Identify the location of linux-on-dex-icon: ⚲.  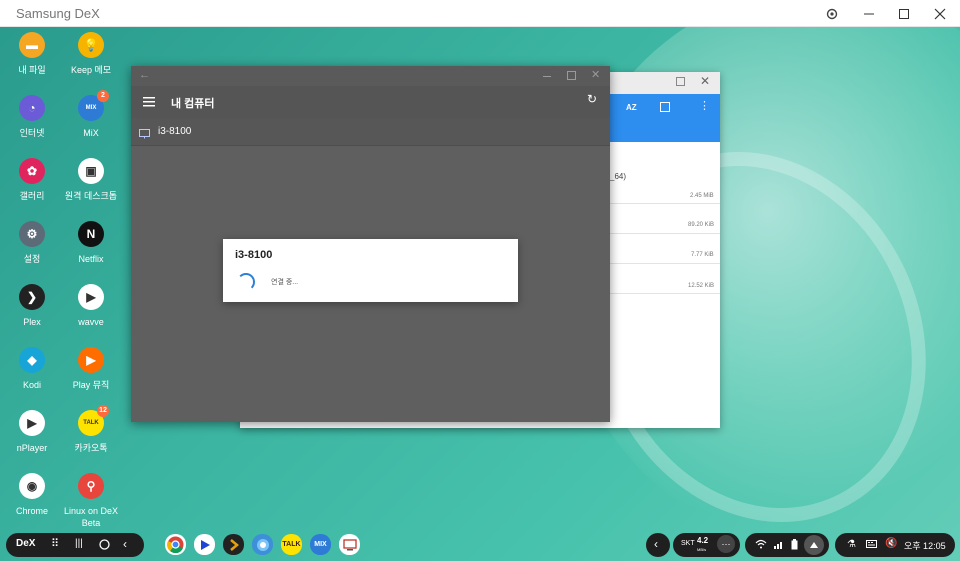
(91, 486).